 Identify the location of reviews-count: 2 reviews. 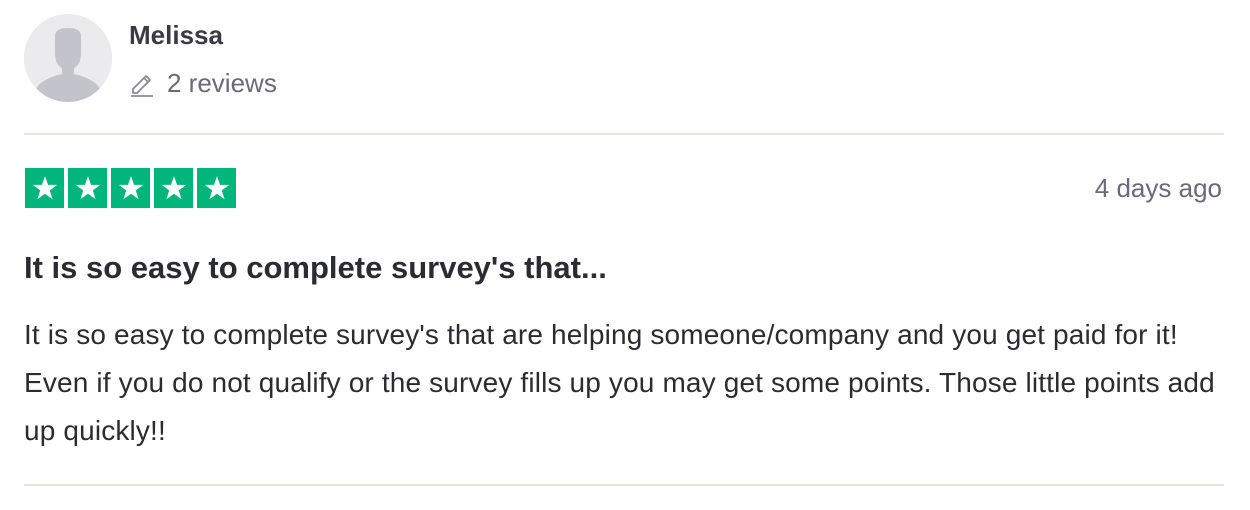
(222, 82).